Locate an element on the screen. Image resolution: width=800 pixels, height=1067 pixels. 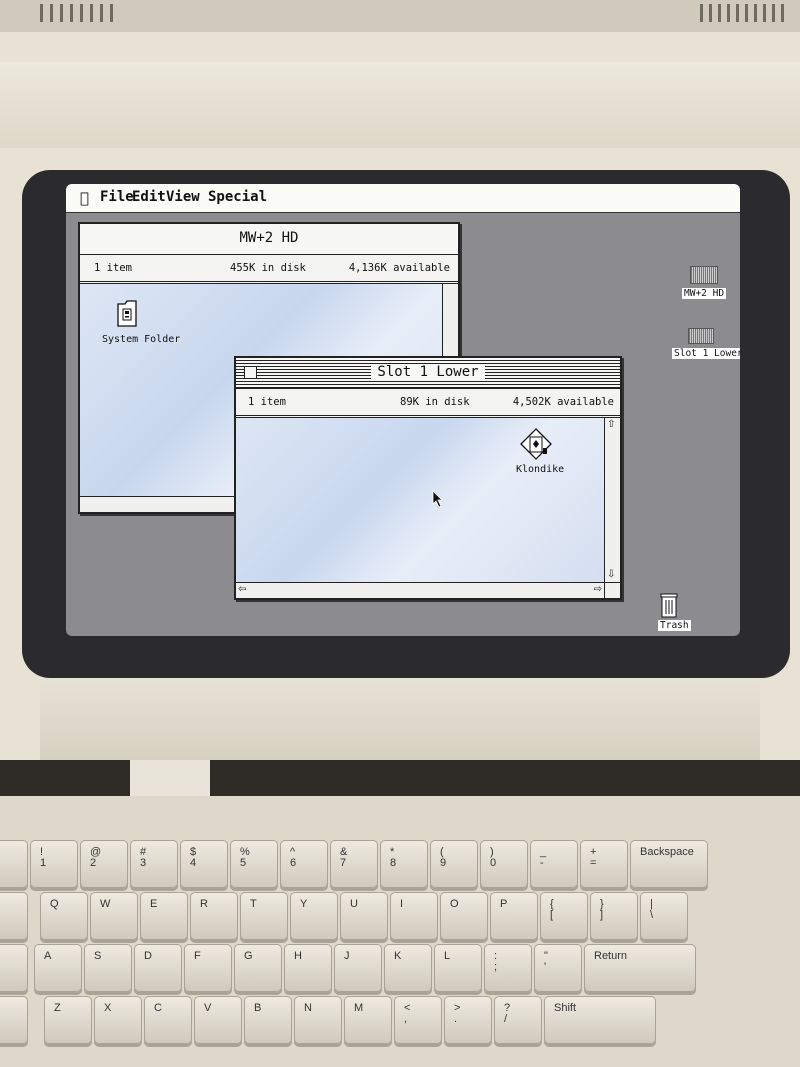
qwerty-row-key: } ] is located at coordinates (614, 916).